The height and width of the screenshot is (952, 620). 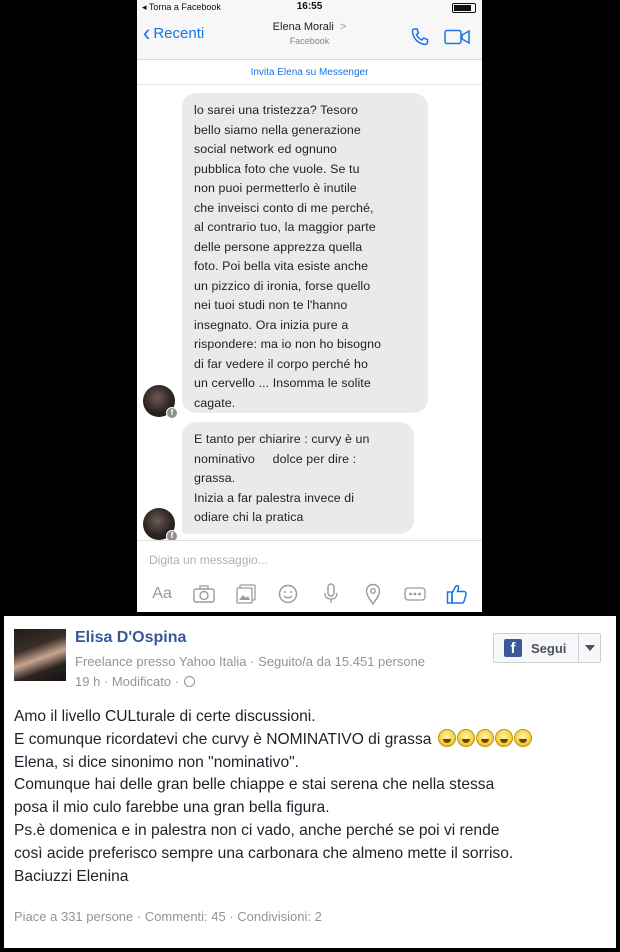 What do you see at coordinates (215, 402) in the screenshot?
I see `message-line: cagate.` at bounding box center [215, 402].